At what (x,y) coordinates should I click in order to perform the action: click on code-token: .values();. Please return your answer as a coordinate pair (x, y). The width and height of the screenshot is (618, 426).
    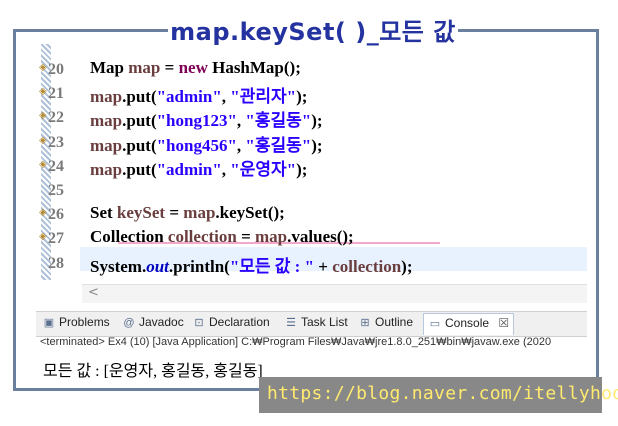
    Looking at the image, I should click on (320, 237).